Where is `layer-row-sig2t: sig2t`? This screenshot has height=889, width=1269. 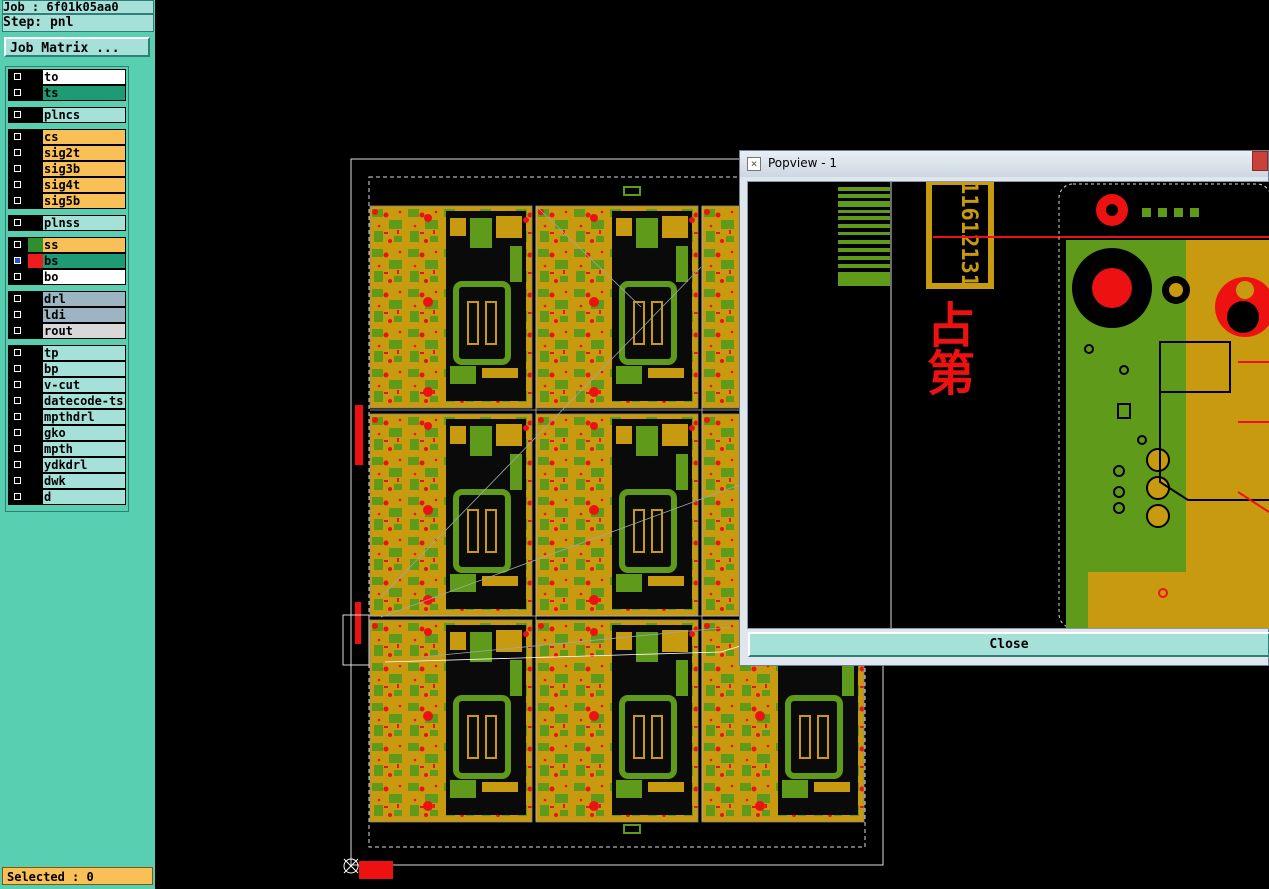 layer-row-sig2t: sig2t is located at coordinates (67, 153).